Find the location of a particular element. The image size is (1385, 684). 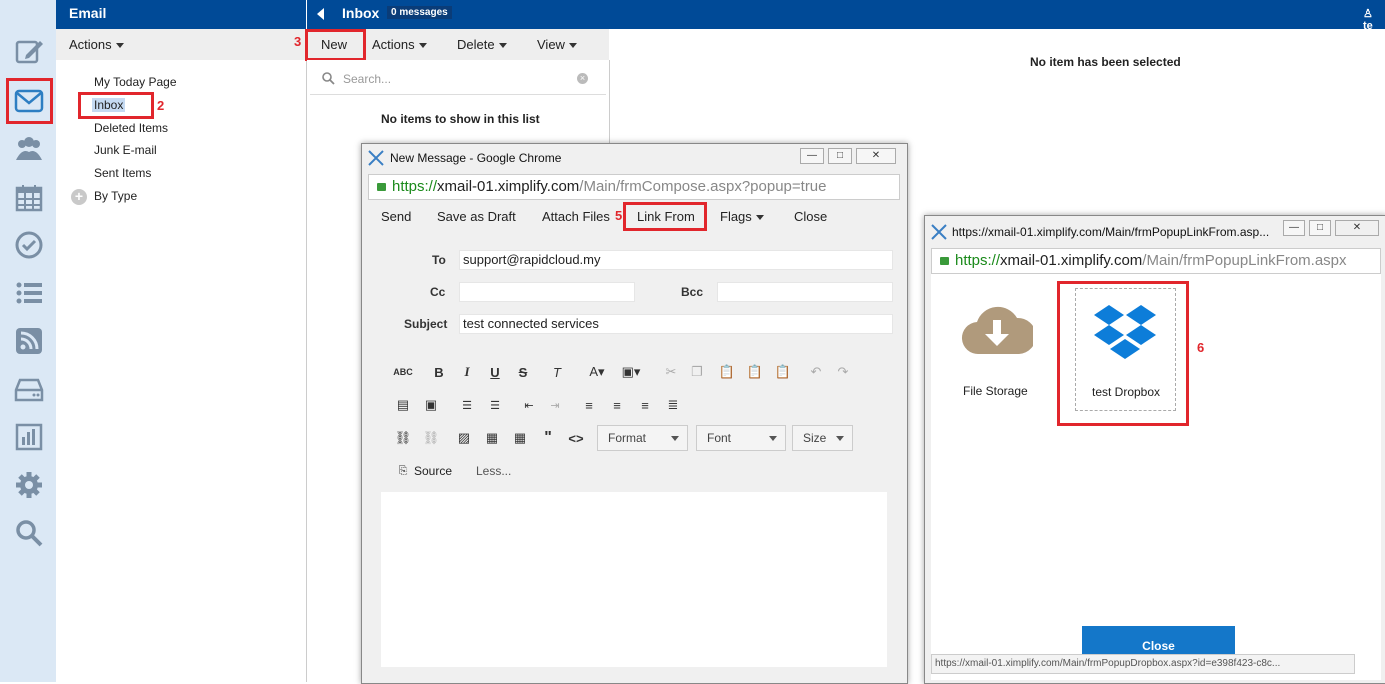

folder-my-today-page: My Today Page is located at coordinates (135, 82).